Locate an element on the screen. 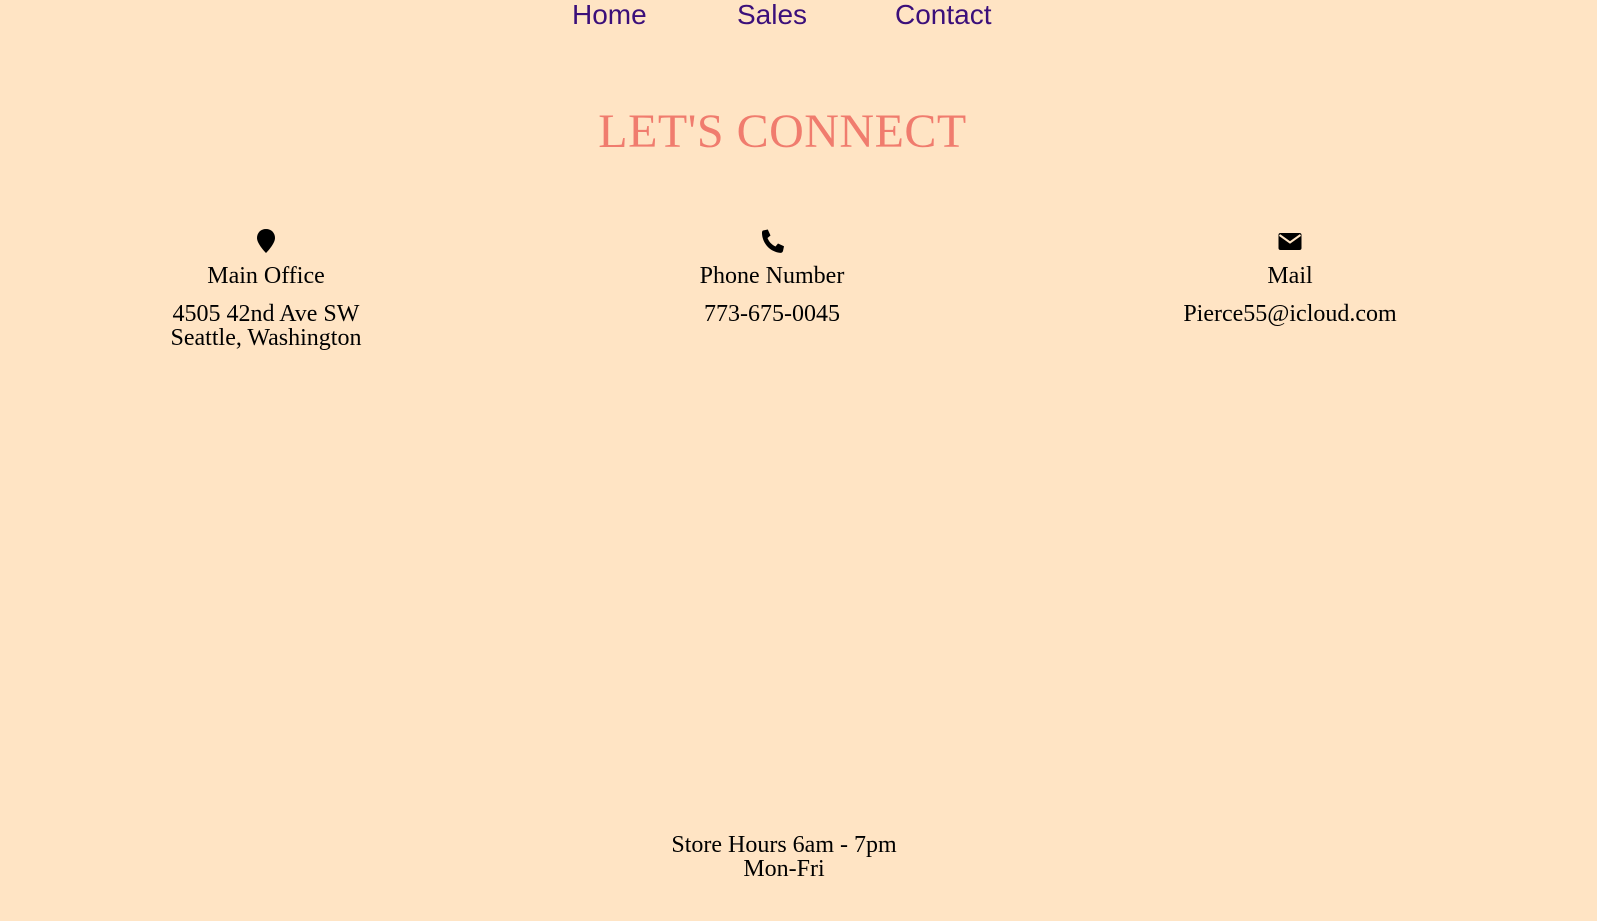  phone-label: Phone Number is located at coordinates (772, 276).